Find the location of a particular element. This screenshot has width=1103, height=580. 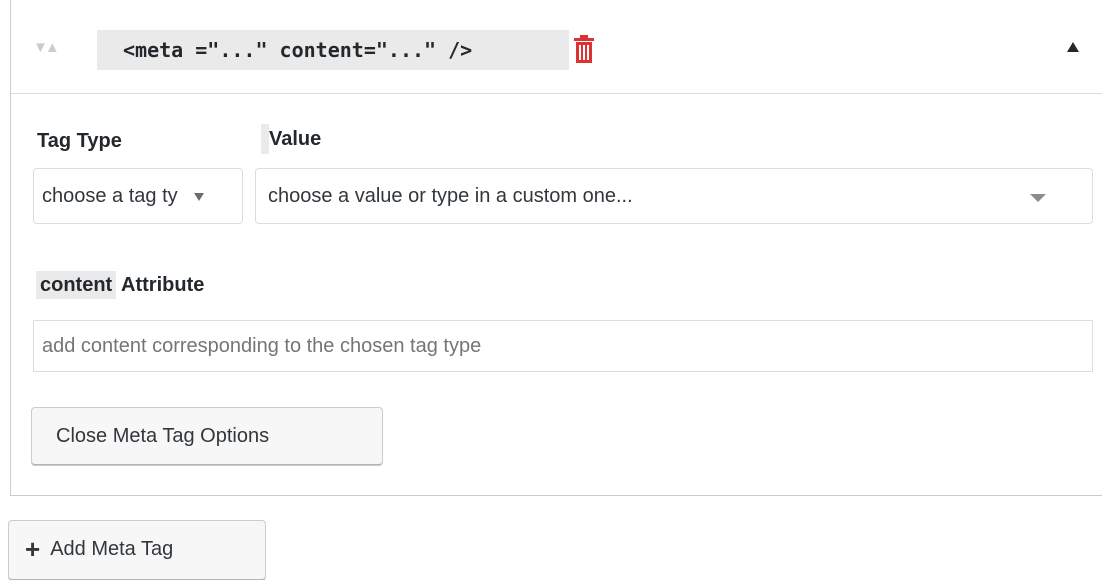

close-meta-tag-options-button: Close Meta Tag Options is located at coordinates (207, 436).